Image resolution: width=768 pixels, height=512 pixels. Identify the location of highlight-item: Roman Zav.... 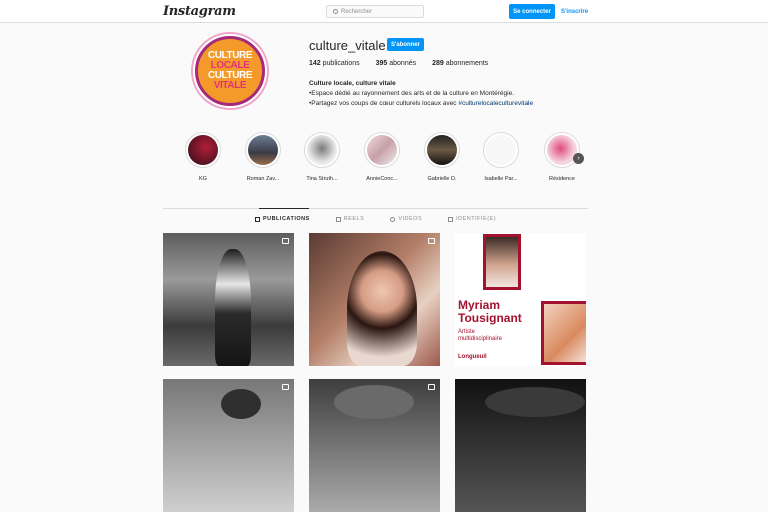
(263, 157).